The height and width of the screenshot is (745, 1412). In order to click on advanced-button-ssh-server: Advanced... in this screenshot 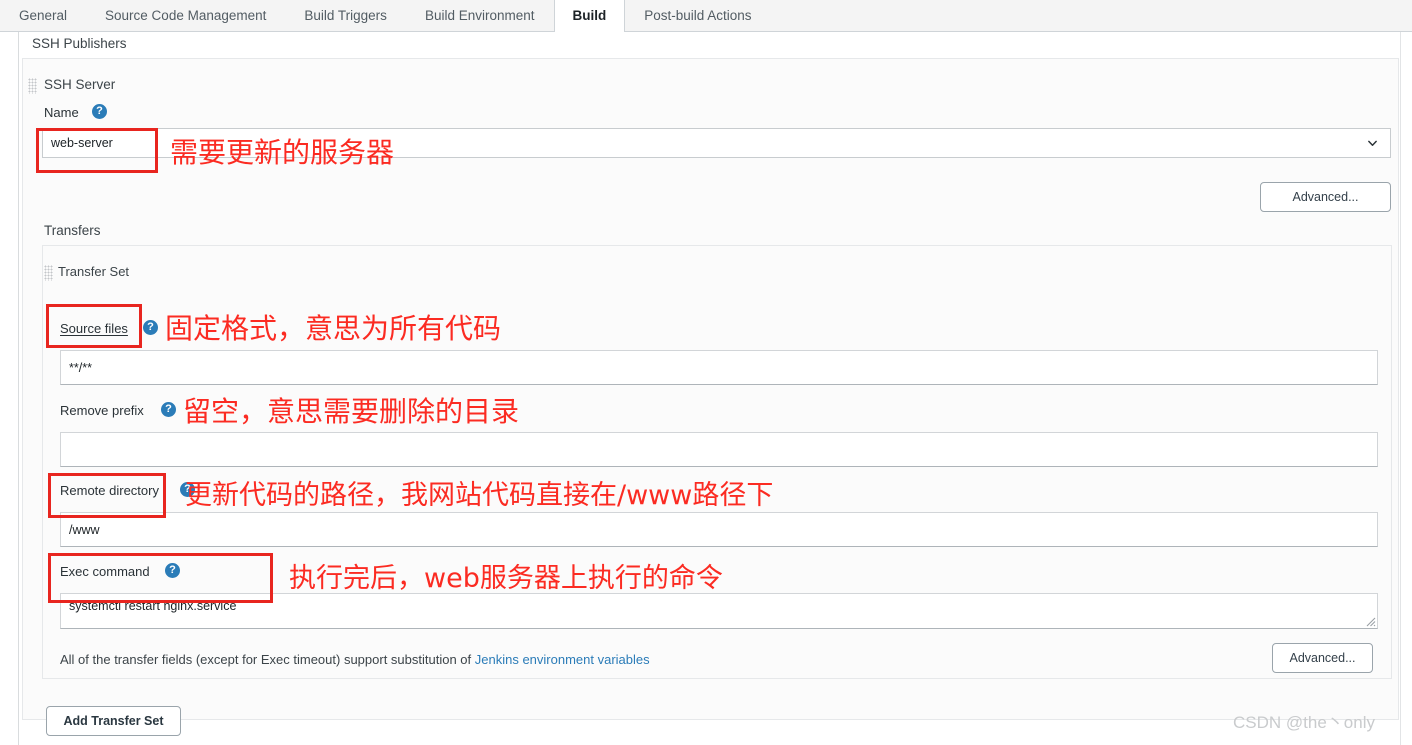, I will do `click(1325, 197)`.